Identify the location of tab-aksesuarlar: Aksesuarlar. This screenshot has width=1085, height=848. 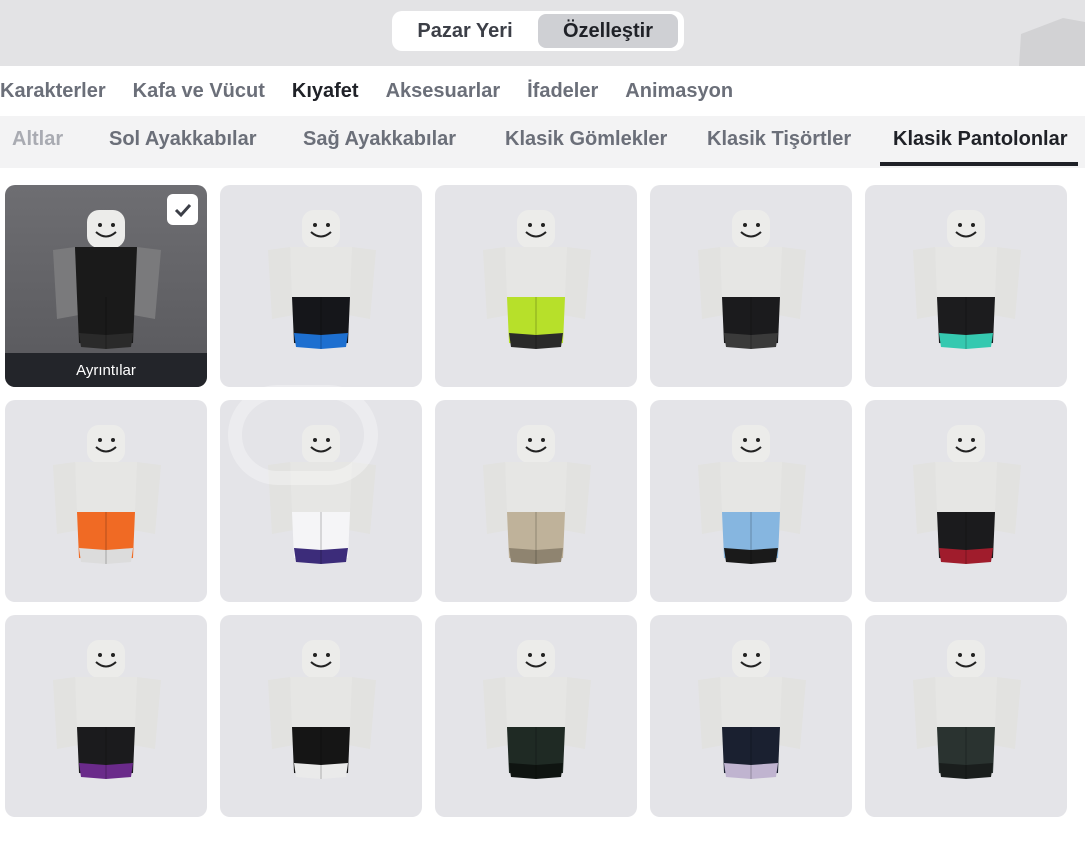
(443, 91).